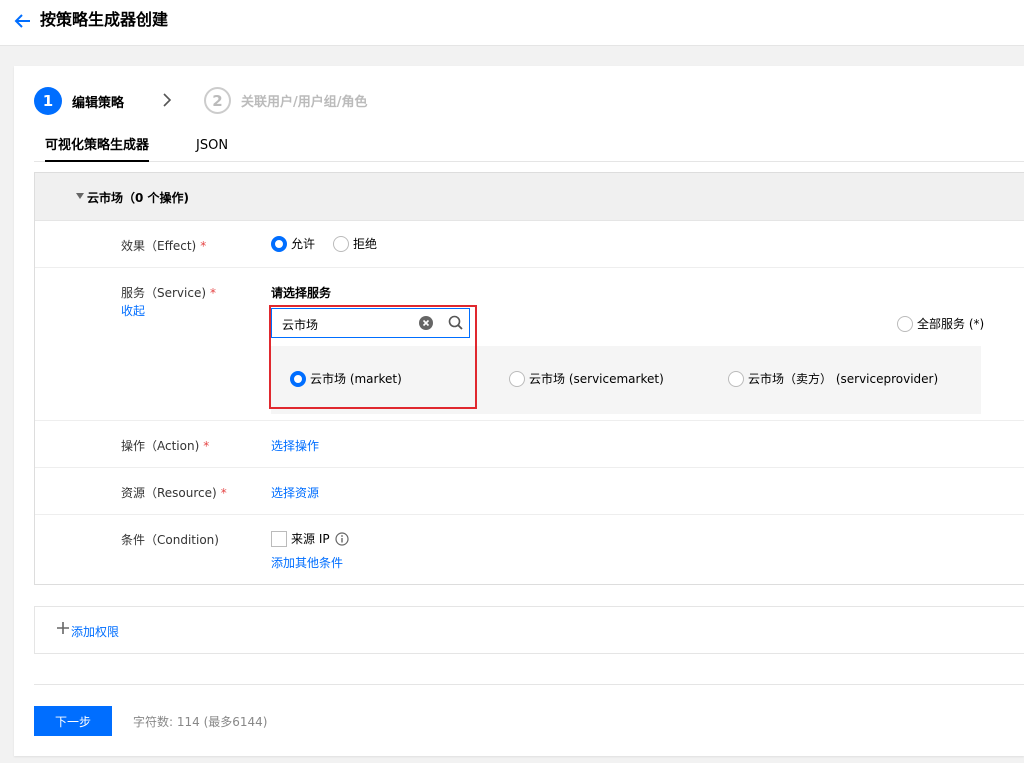 This screenshot has height=763, width=1024. I want to click on step-2-label: 关联用户/用户组/角色, so click(304, 102).